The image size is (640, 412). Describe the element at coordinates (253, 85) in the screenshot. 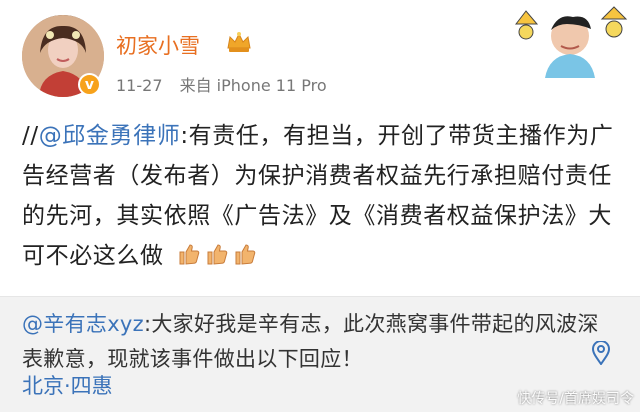

I see `post-source: 来自 iPhone 11 Pro` at that location.